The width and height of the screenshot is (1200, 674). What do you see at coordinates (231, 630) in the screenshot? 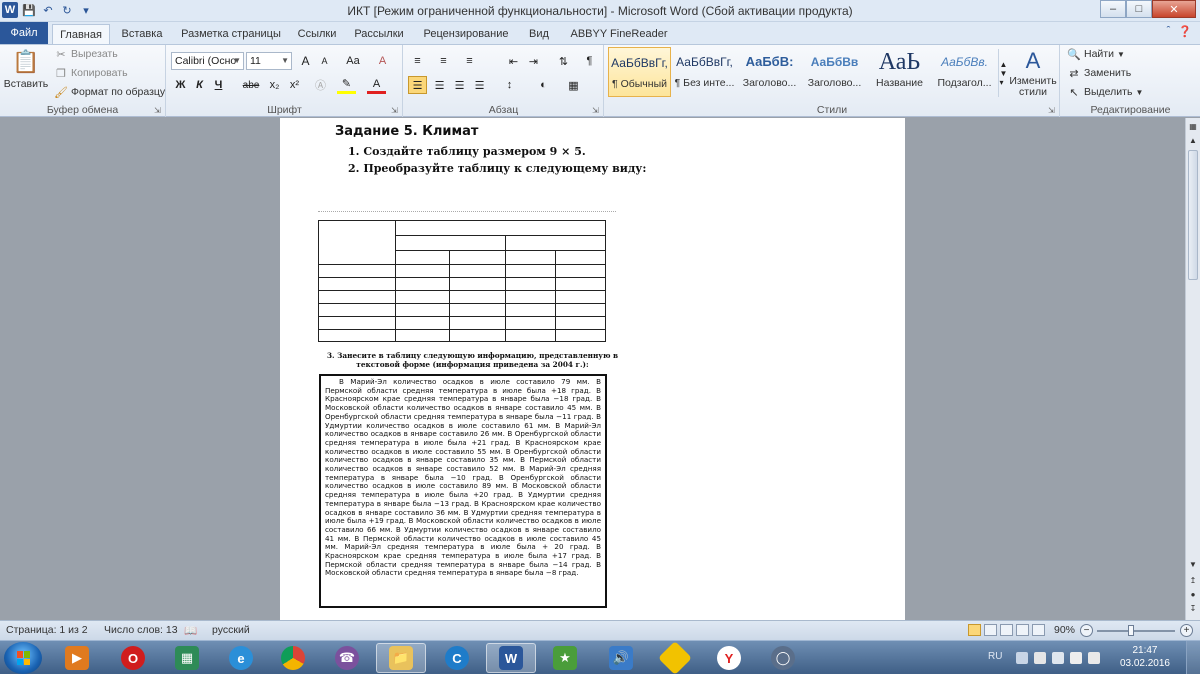
I see `language-indicator: русский` at bounding box center [231, 630].